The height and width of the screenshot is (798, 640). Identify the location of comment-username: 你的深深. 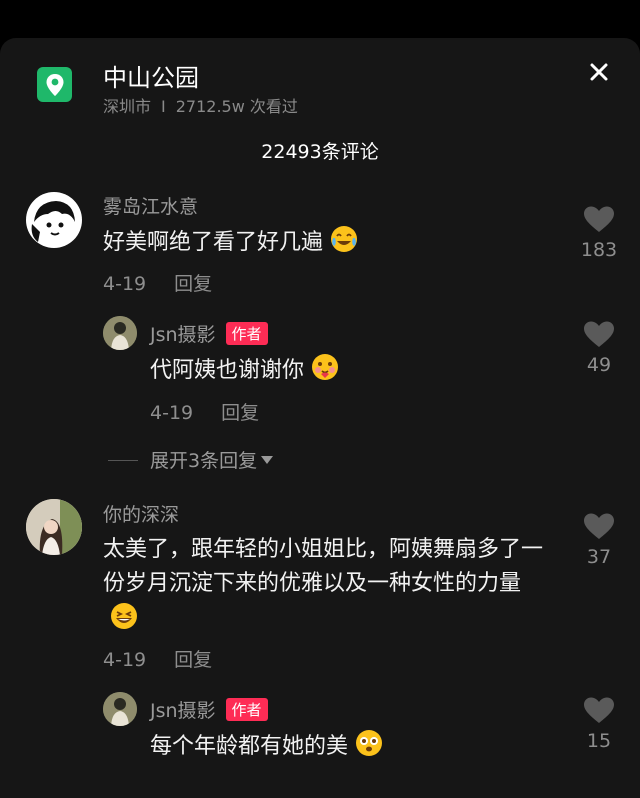
(141, 513).